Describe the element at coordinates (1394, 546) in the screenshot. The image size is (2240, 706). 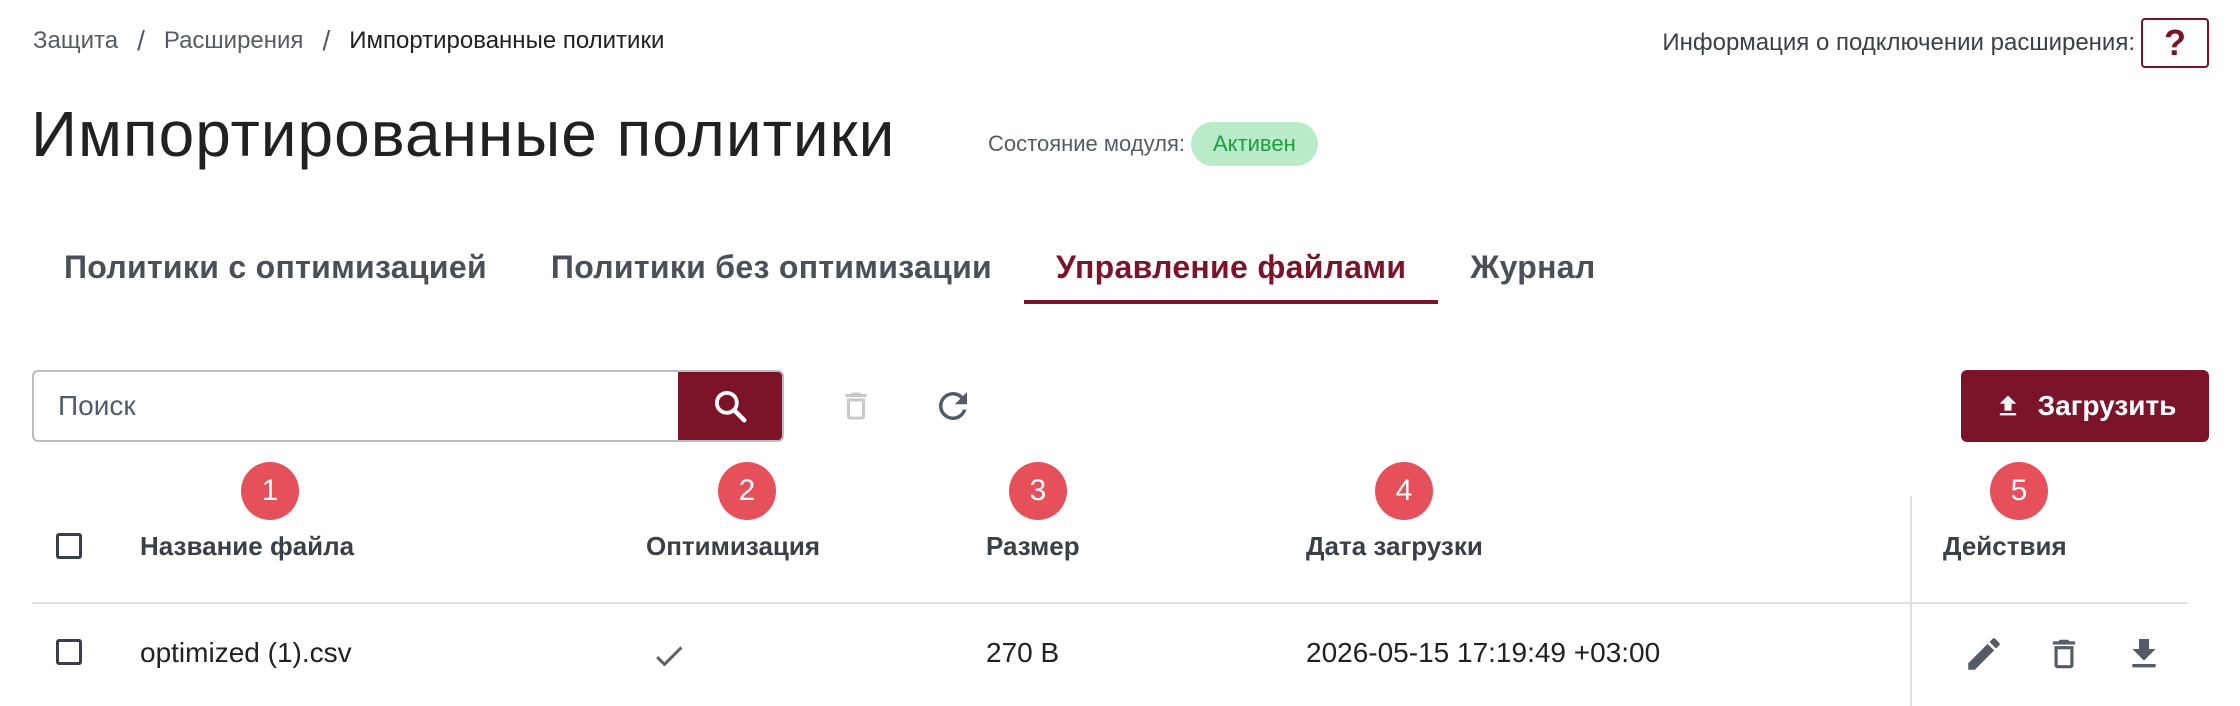
I see `column-header-upload-date: Дата загрузки` at that location.